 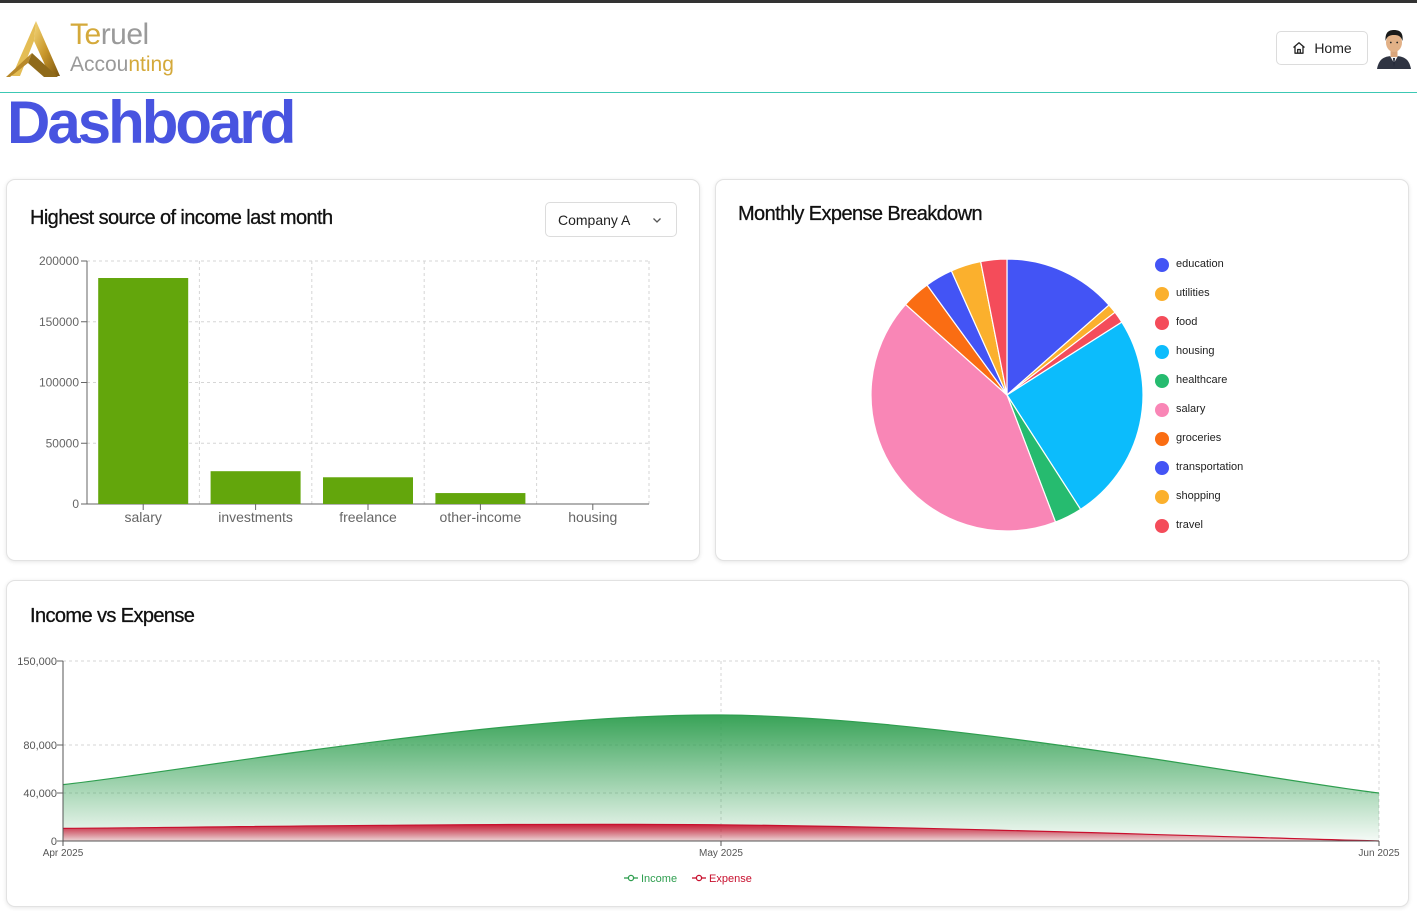 What do you see at coordinates (255, 487) in the screenshot?
I see `bar-investments` at bounding box center [255, 487].